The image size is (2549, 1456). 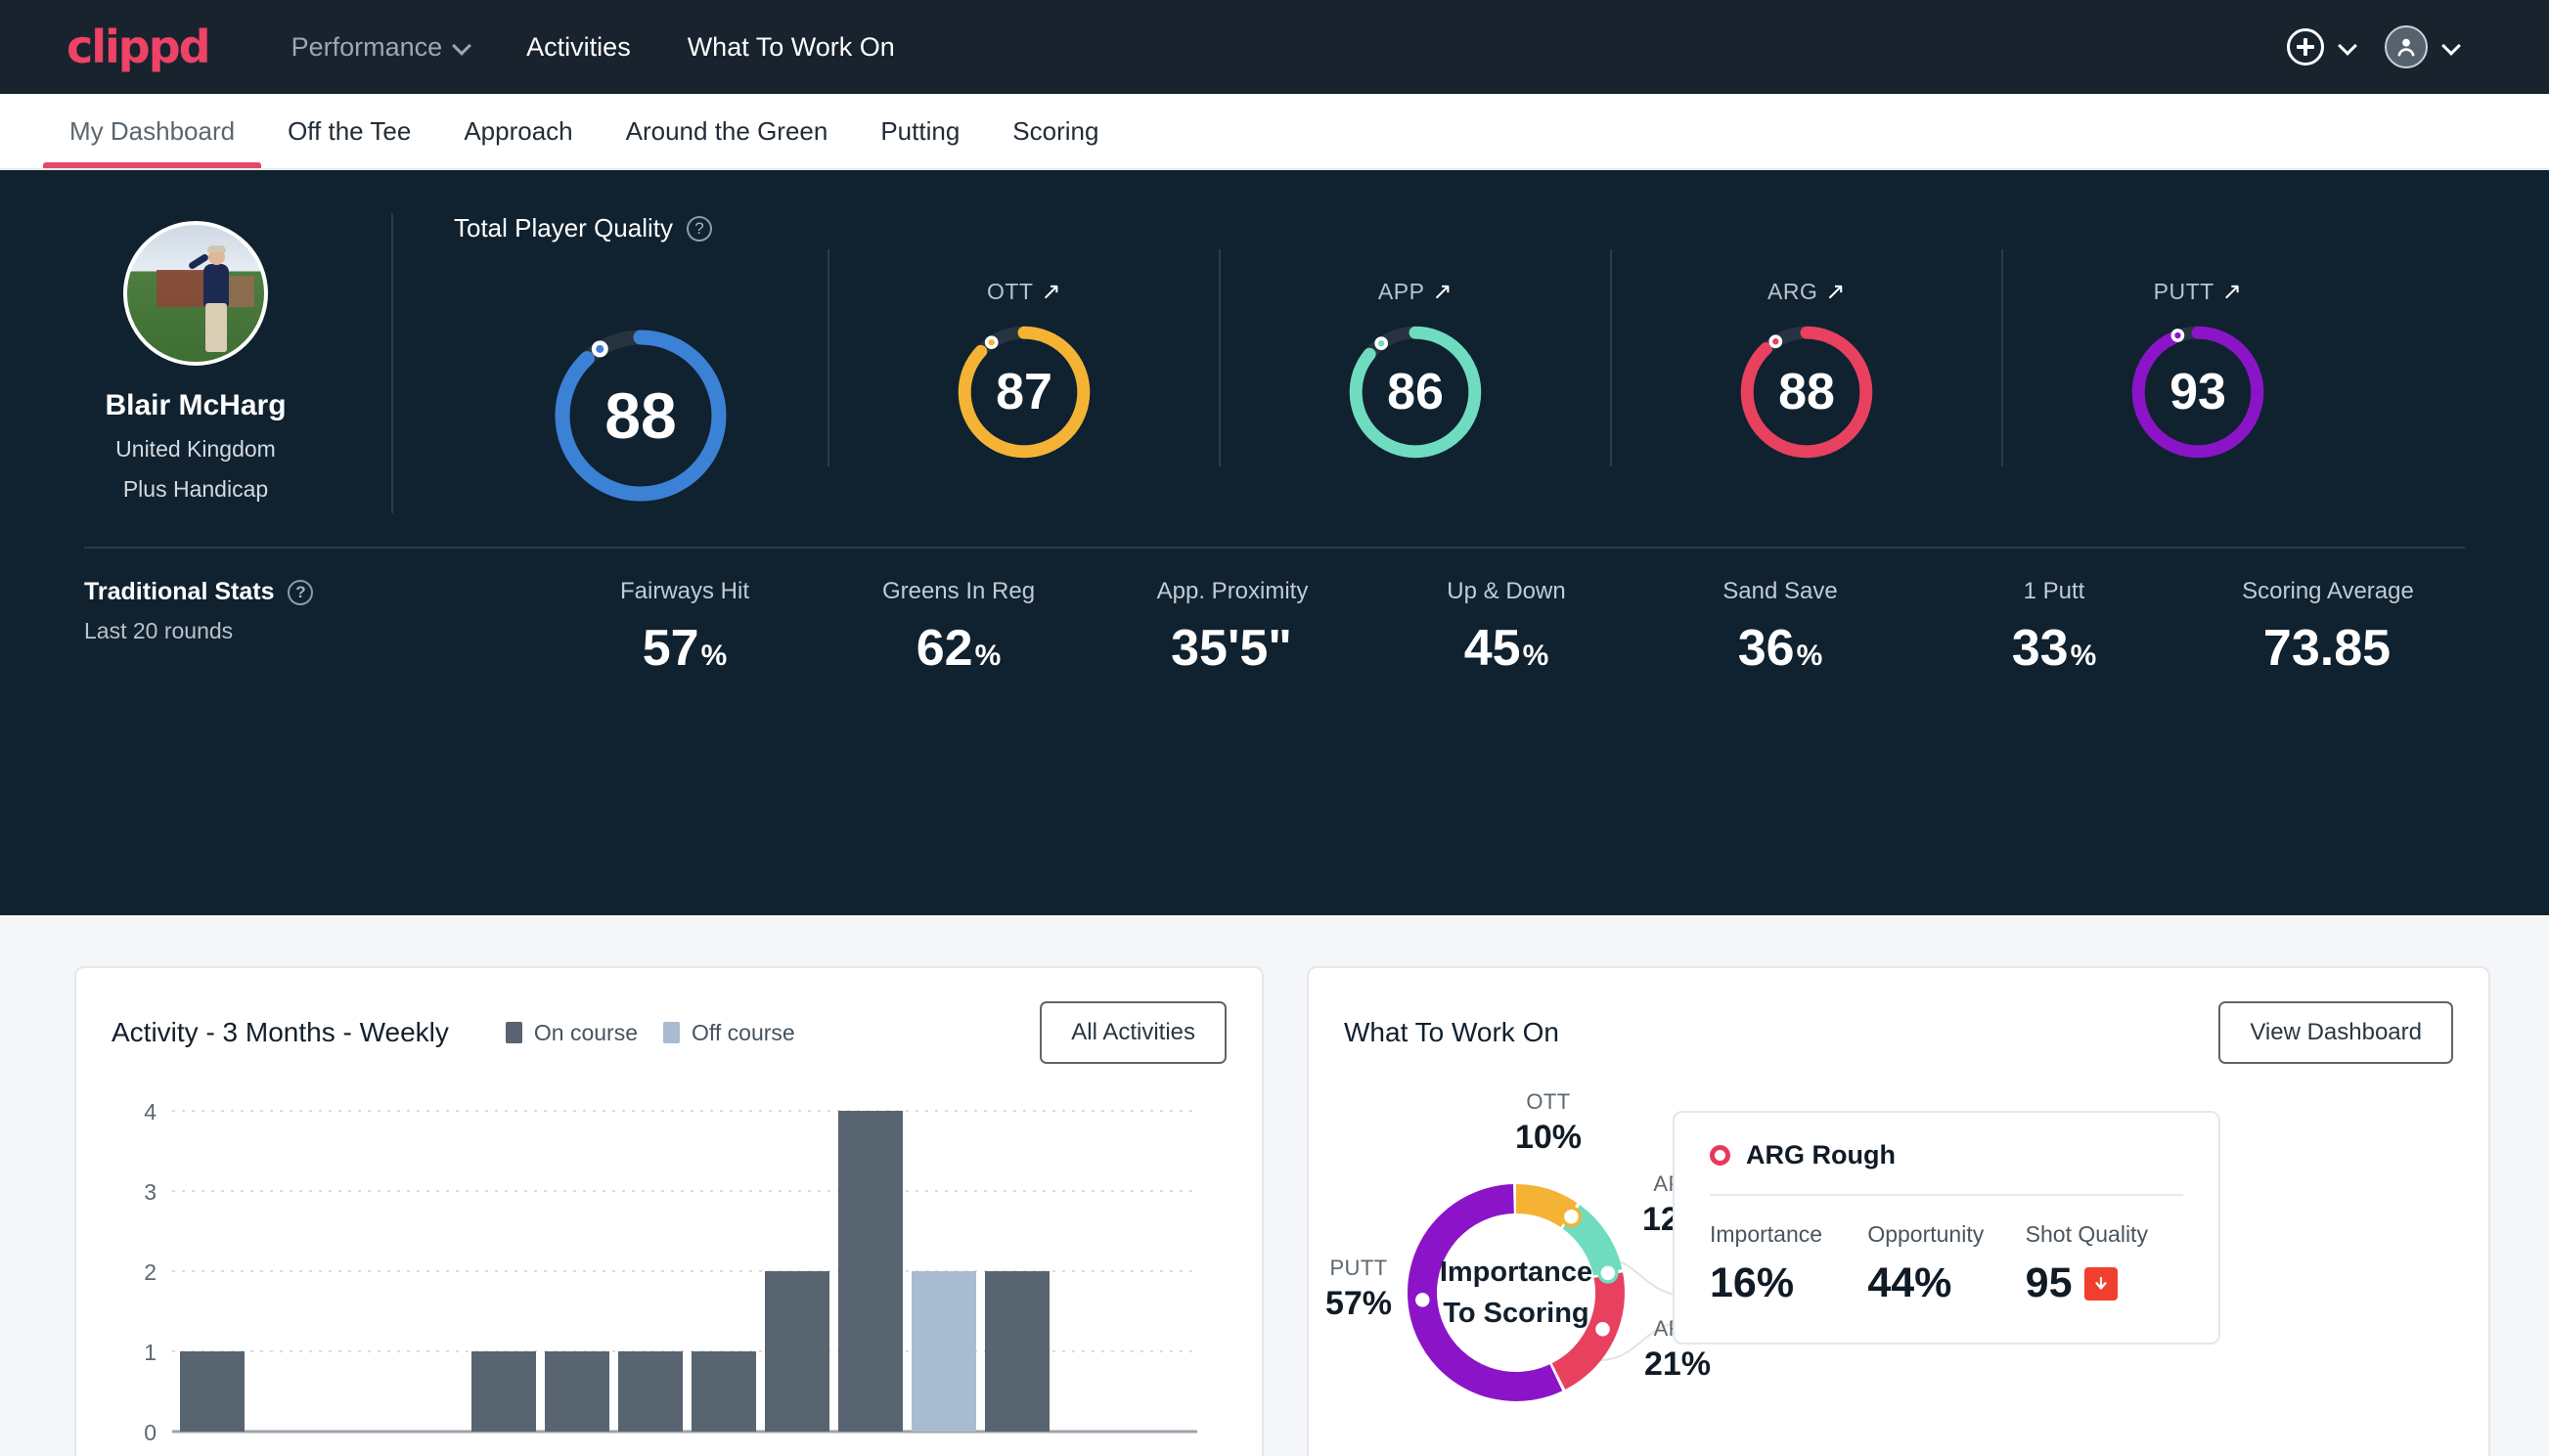 What do you see at coordinates (2306, 47) in the screenshot?
I see `plus-circle-icon` at bounding box center [2306, 47].